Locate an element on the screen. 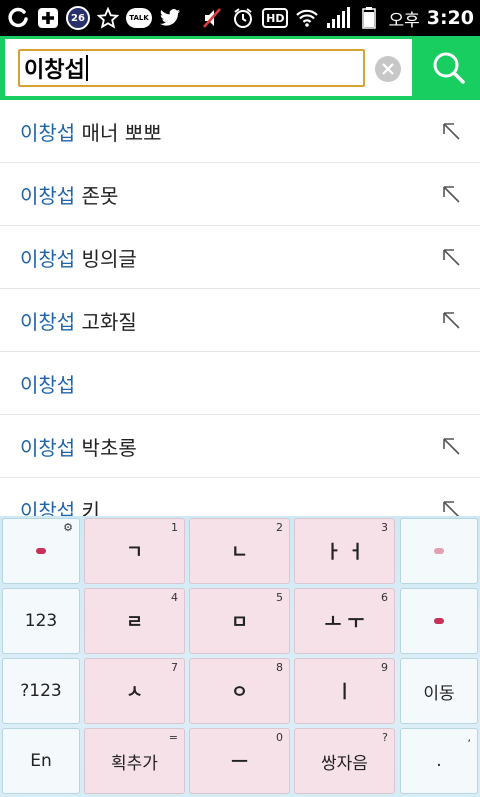 Image resolution: width=480 pixels, height=797 pixels. plus-app-icon is located at coordinates (48, 18).